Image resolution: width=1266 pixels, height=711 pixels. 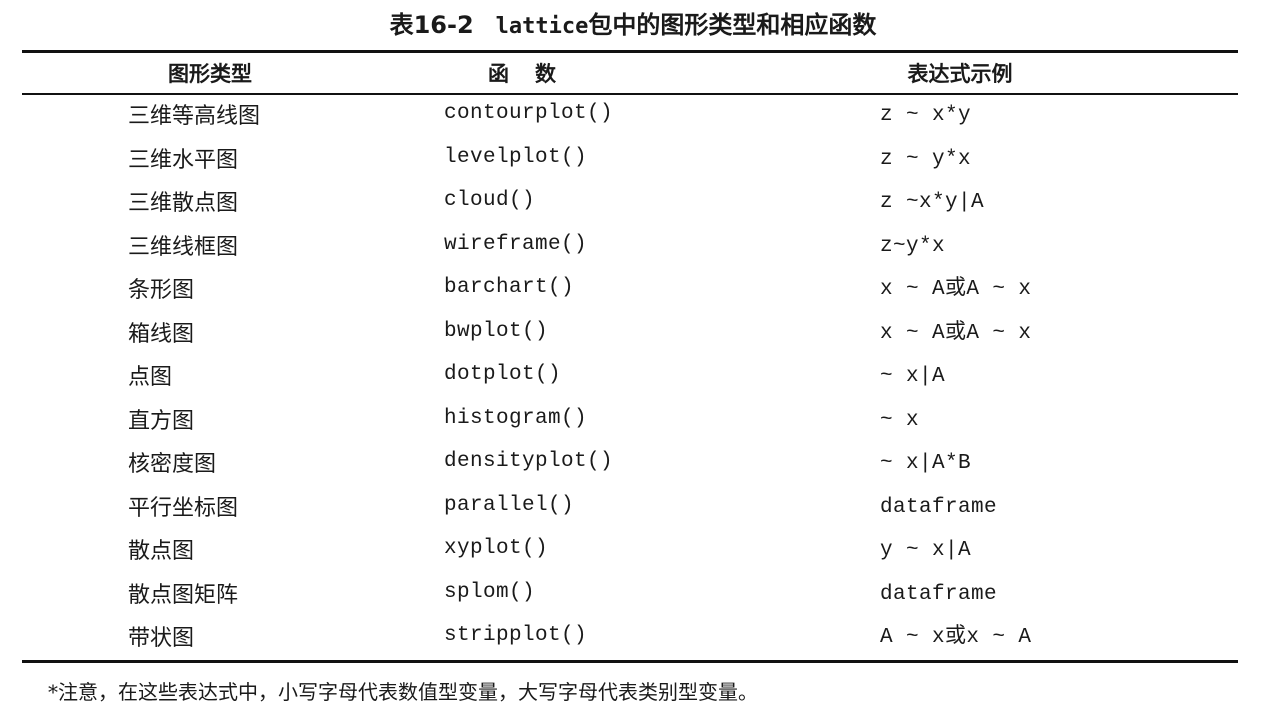 I want to click on plot-type-cell: 三维散点图, so click(x=183, y=203).